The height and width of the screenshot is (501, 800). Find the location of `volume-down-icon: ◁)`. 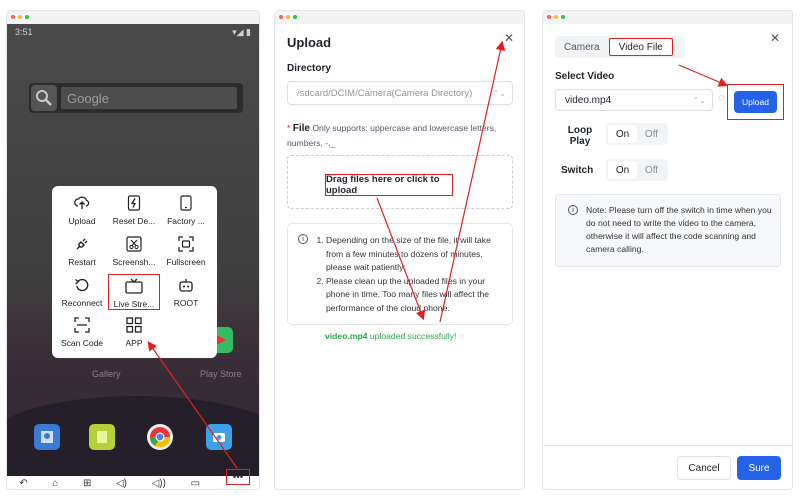

volume-down-icon: ◁) is located at coordinates (121, 483).